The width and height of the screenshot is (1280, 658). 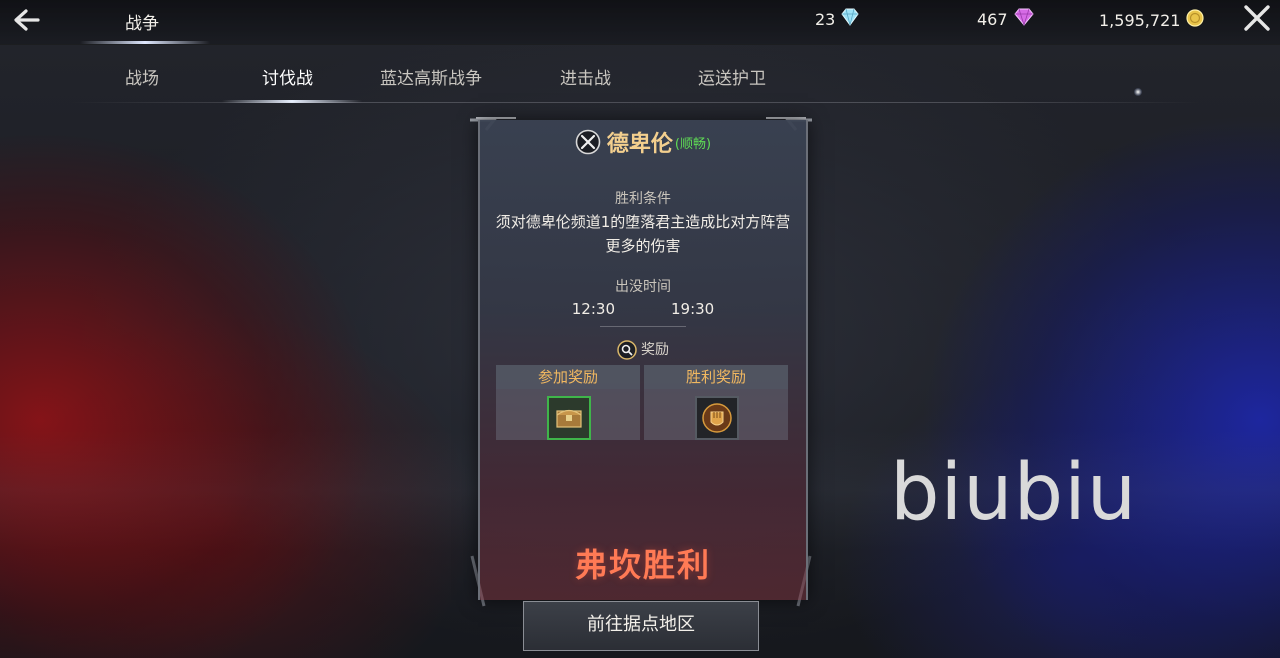 I want to click on close-icon, so click(x=1257, y=19).